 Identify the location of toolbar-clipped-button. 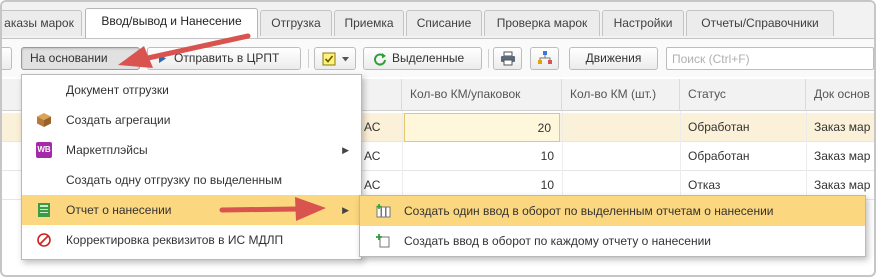
(7, 58).